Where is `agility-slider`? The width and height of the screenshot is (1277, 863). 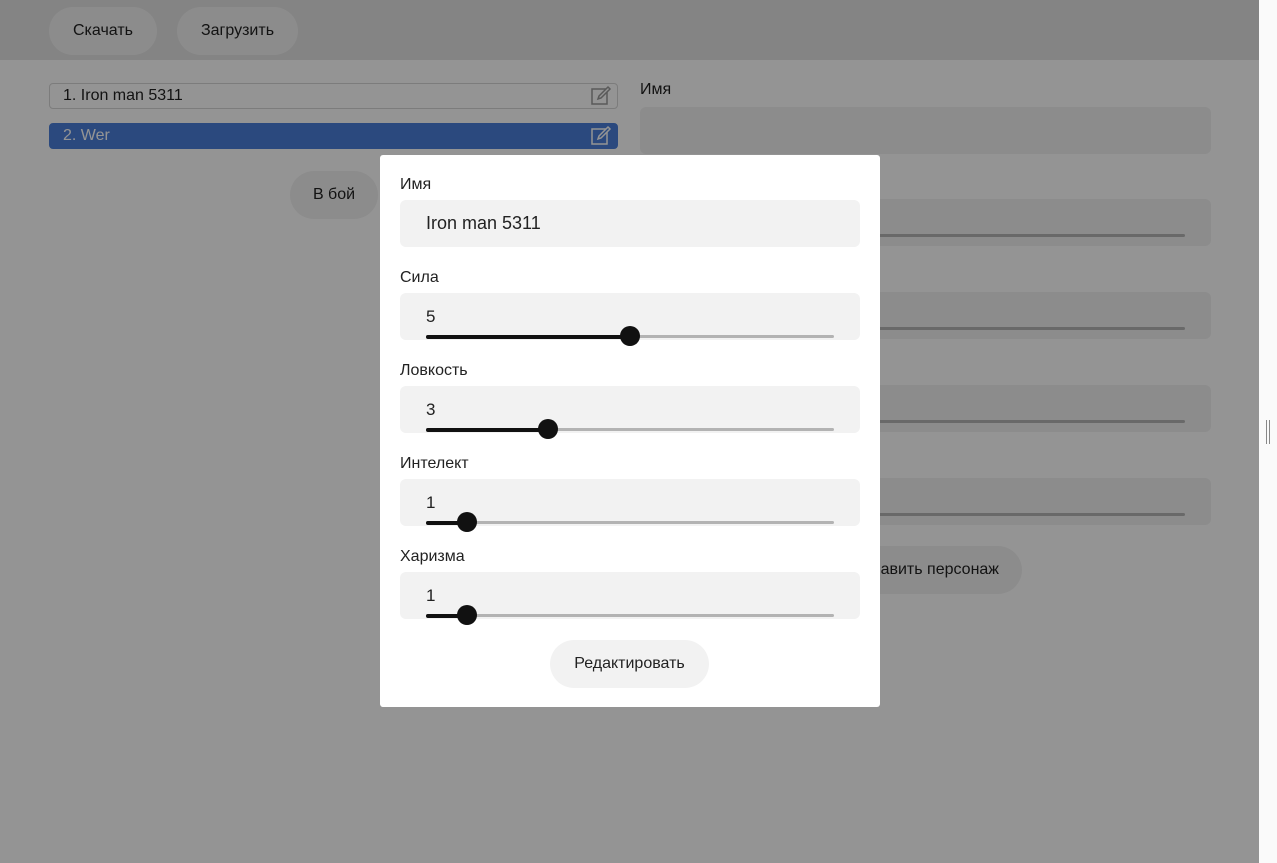 agility-slider is located at coordinates (630, 429).